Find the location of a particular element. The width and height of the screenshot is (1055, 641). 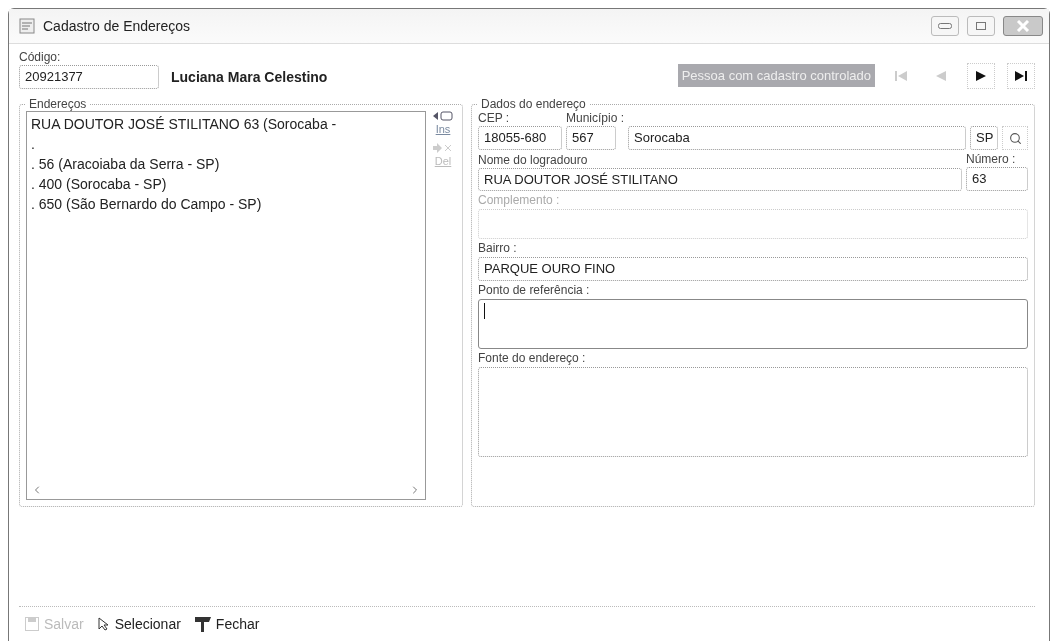

insert-button: Ins is located at coordinates (443, 123).